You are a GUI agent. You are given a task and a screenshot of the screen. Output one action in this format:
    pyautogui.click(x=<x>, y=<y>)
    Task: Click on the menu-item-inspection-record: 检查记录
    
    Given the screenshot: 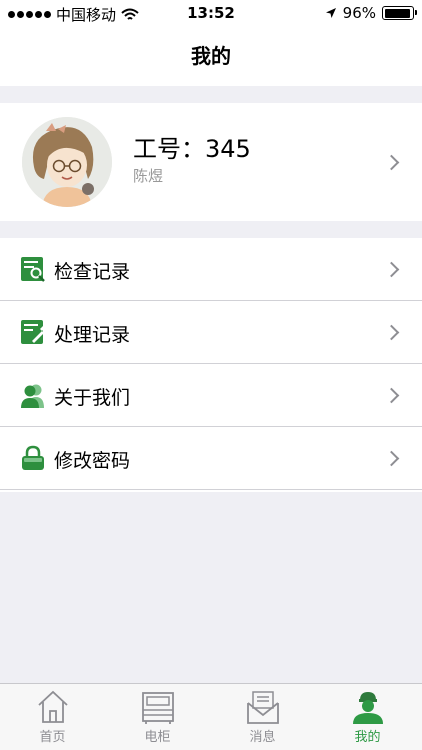 What is the action you would take?
    pyautogui.click(x=211, y=269)
    